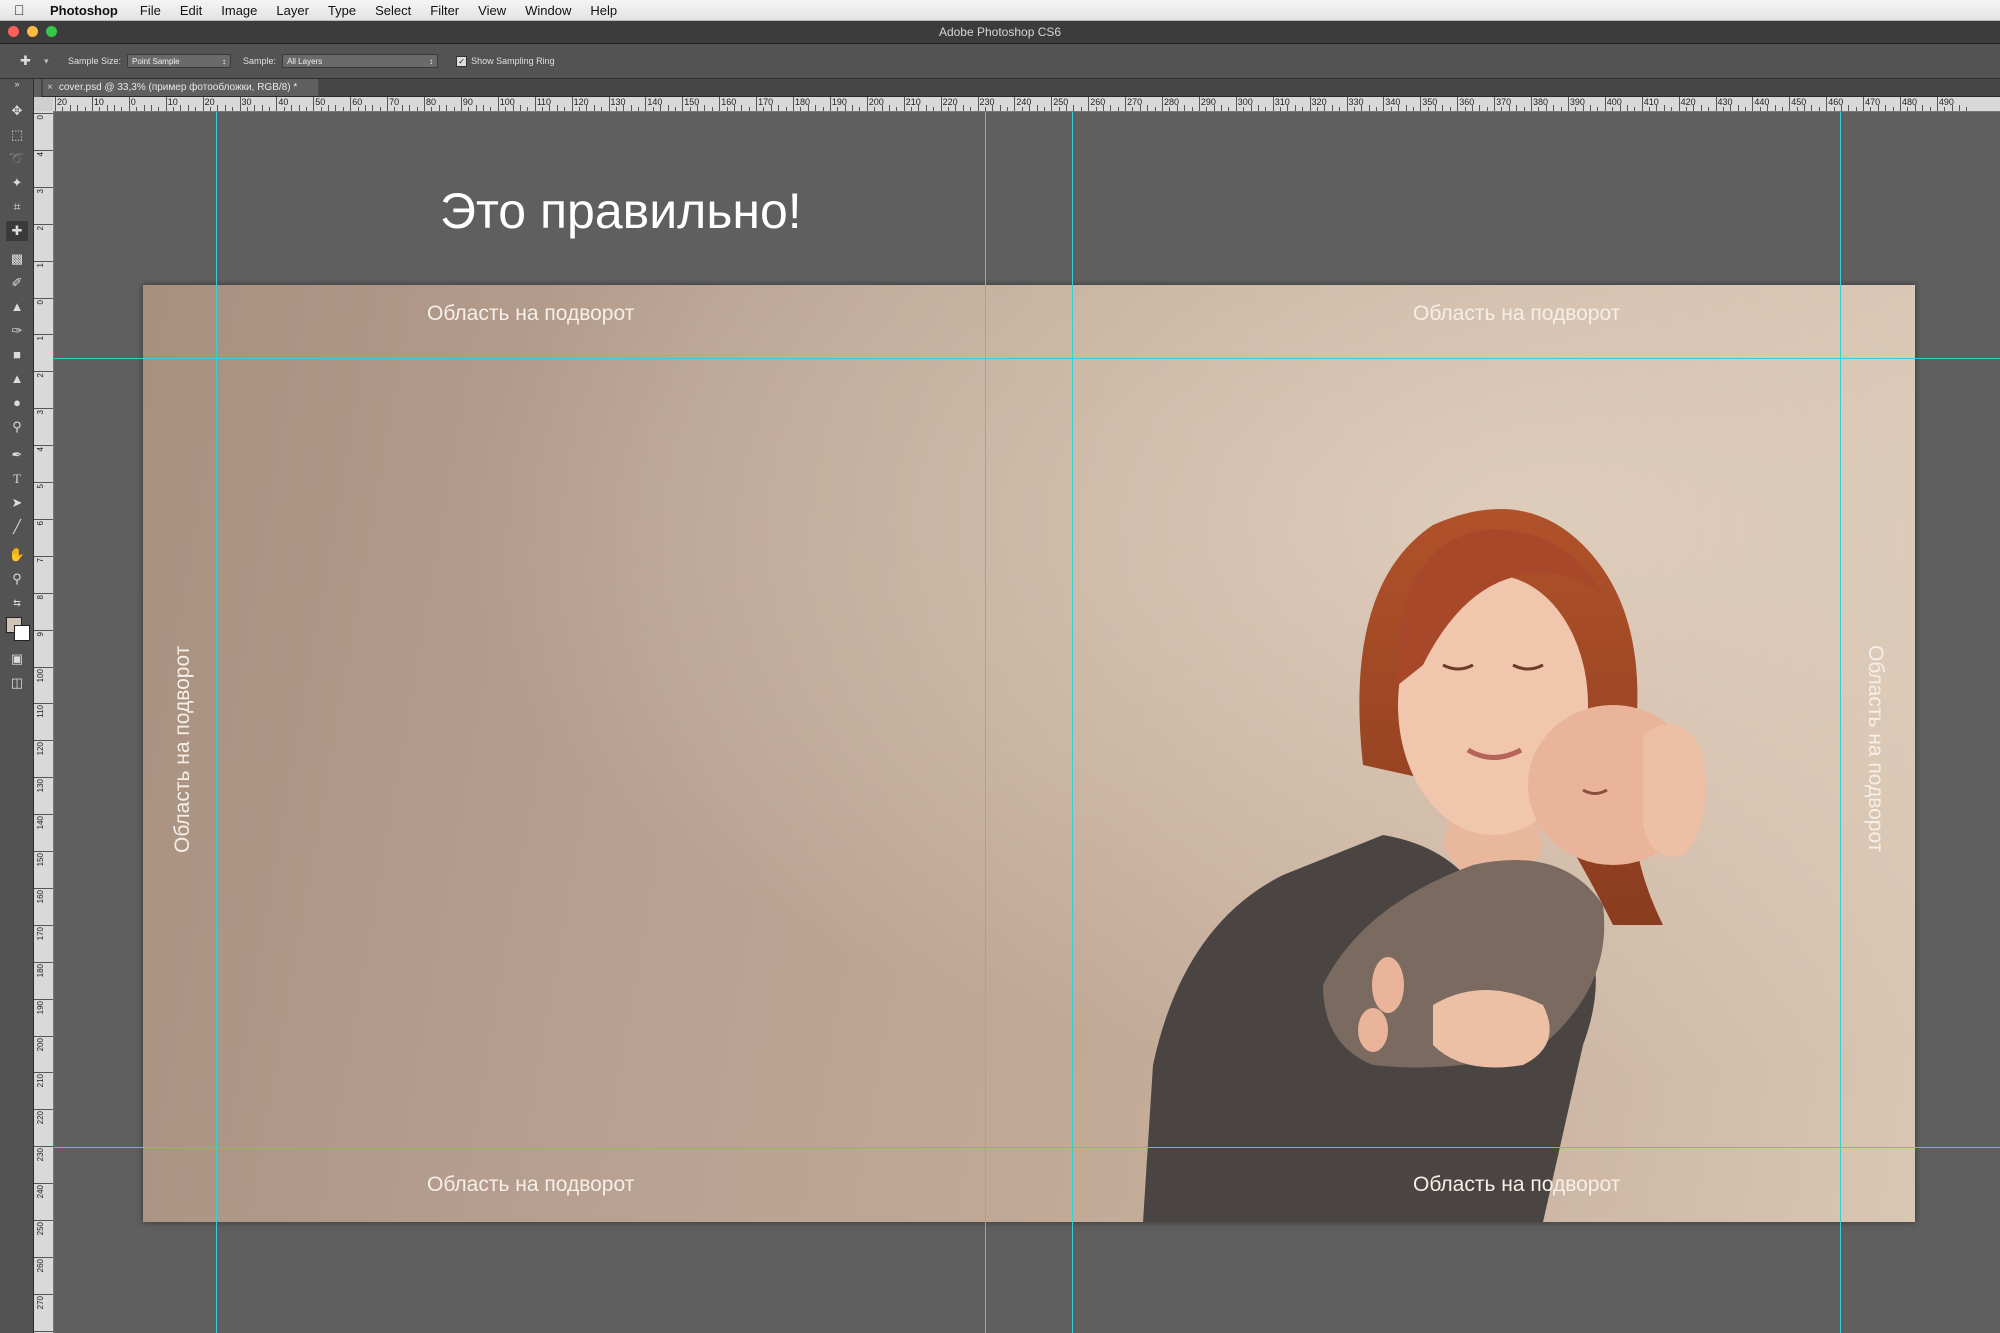 Image resolution: width=2000 pixels, height=1333 pixels. What do you see at coordinates (17, 503) in the screenshot?
I see `path-selection-tool-icon: ➤` at bounding box center [17, 503].